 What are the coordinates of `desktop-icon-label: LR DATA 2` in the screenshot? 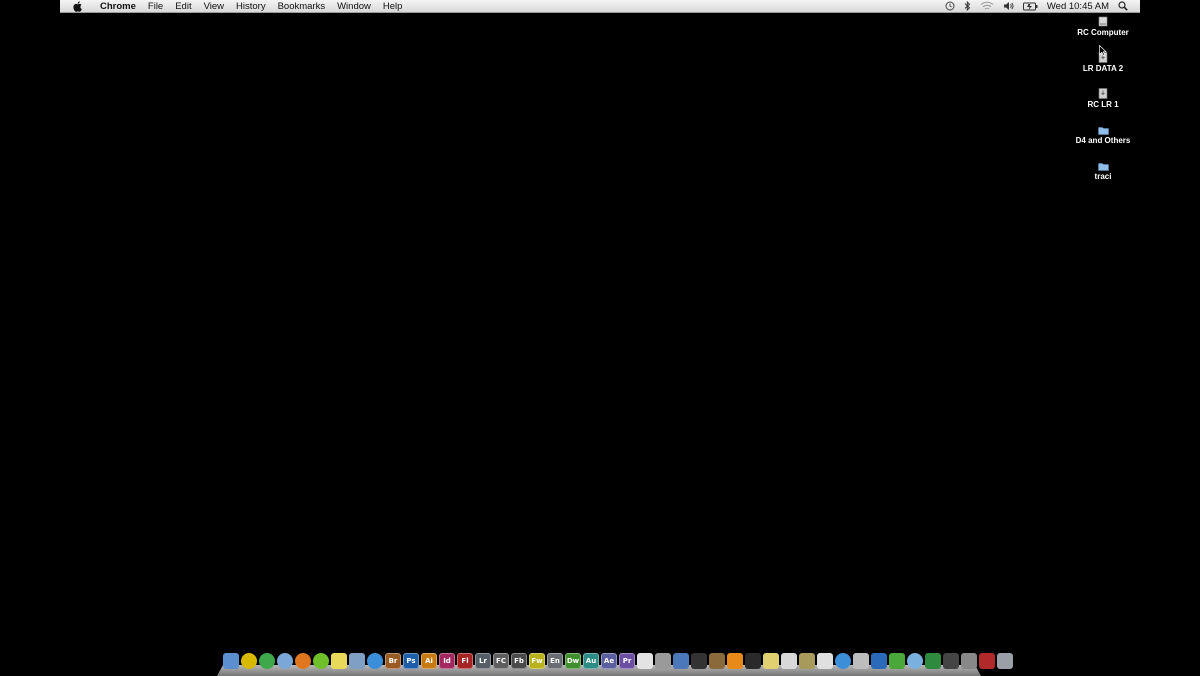 It's located at (1103, 68).